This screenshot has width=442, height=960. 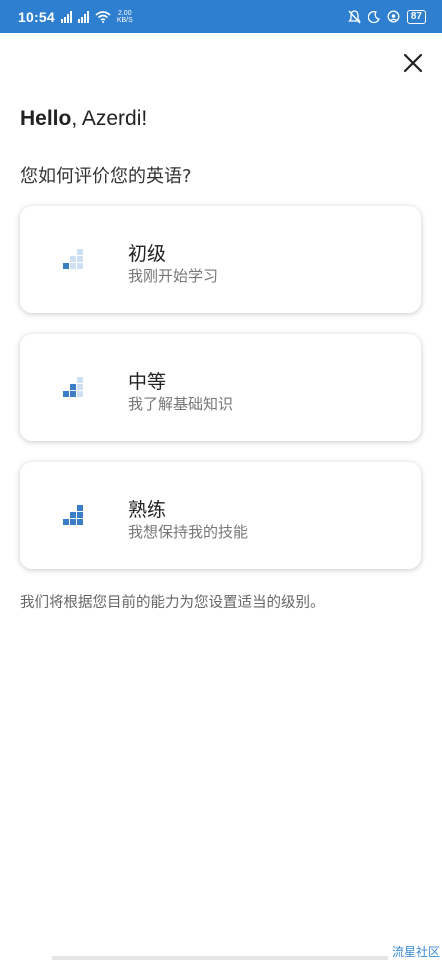 What do you see at coordinates (124, 20) in the screenshot?
I see `net-speed-unit: KB/S` at bounding box center [124, 20].